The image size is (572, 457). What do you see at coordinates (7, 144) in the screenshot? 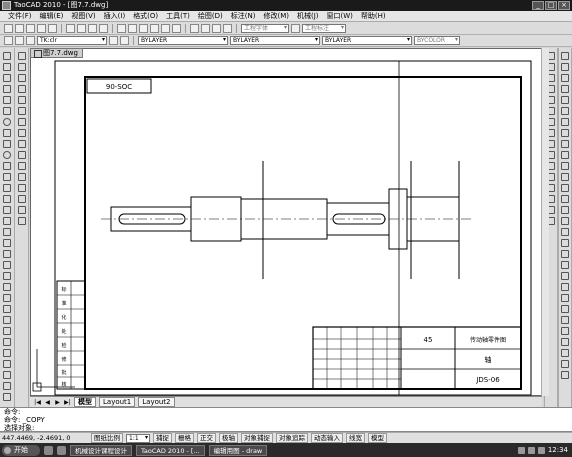
I see `spline-icon` at bounding box center [7, 144].